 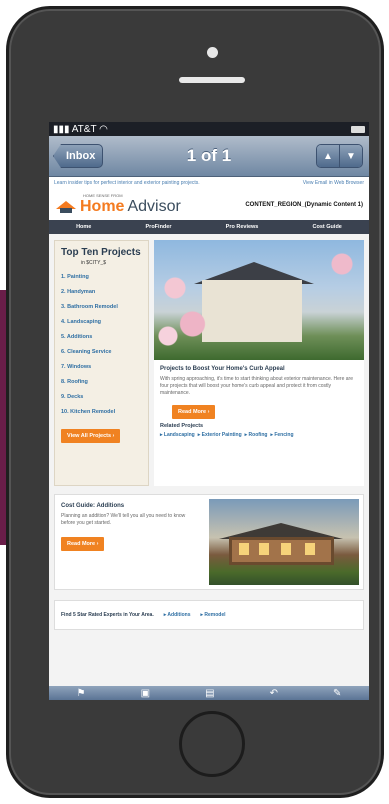 I want to click on compose-icon: ✎, so click(x=337, y=693).